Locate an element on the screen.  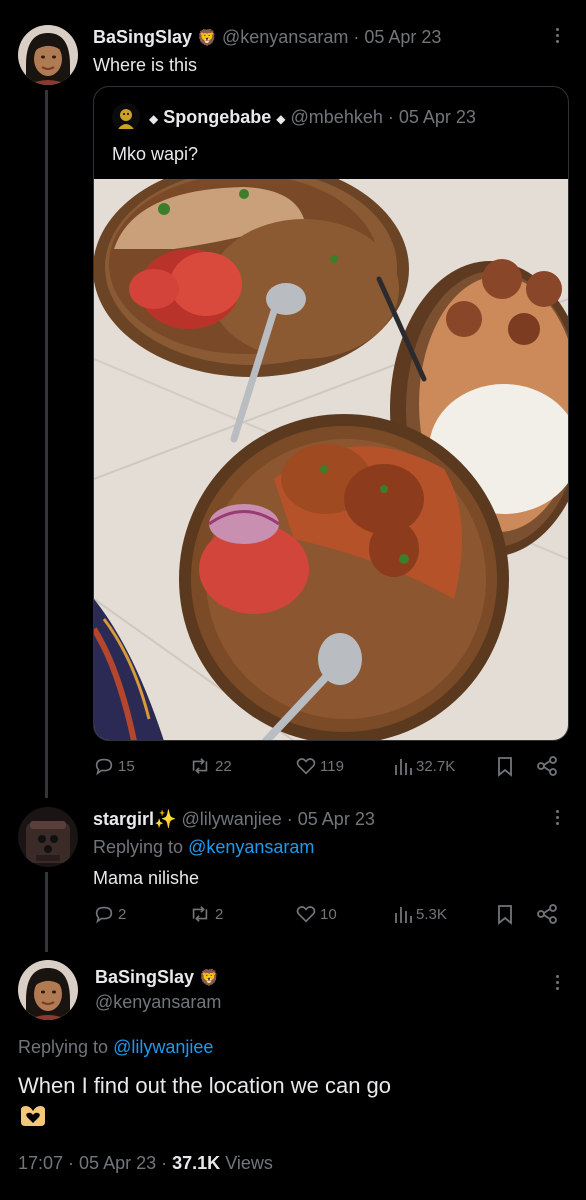
quote-header: ◆ Spongebabe ◆ @mbehkeh · 05 Apr 23 is located at coordinates (312, 118).